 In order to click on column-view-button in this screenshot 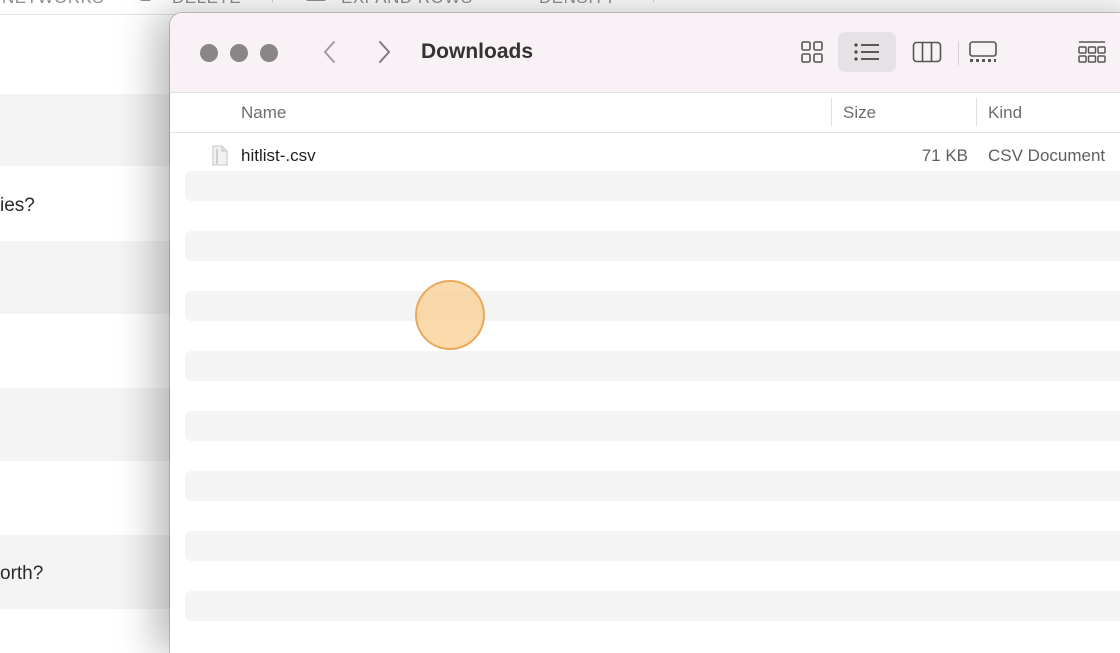, I will do `click(927, 52)`.